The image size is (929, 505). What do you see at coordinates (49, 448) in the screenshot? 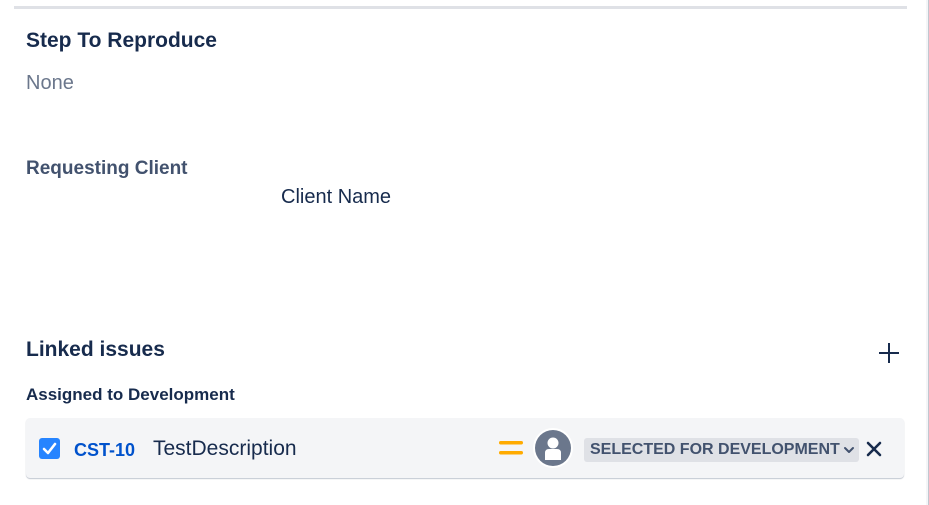
I see `task-type-icon` at bounding box center [49, 448].